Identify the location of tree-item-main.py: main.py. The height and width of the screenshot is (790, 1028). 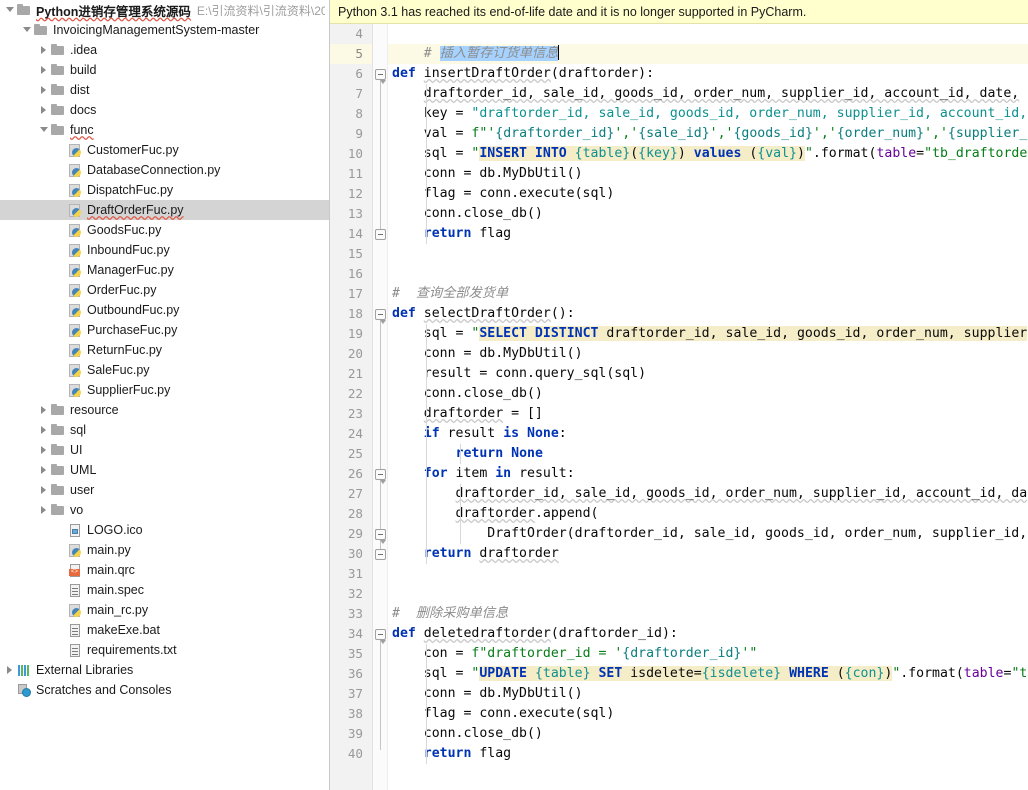
(164, 550).